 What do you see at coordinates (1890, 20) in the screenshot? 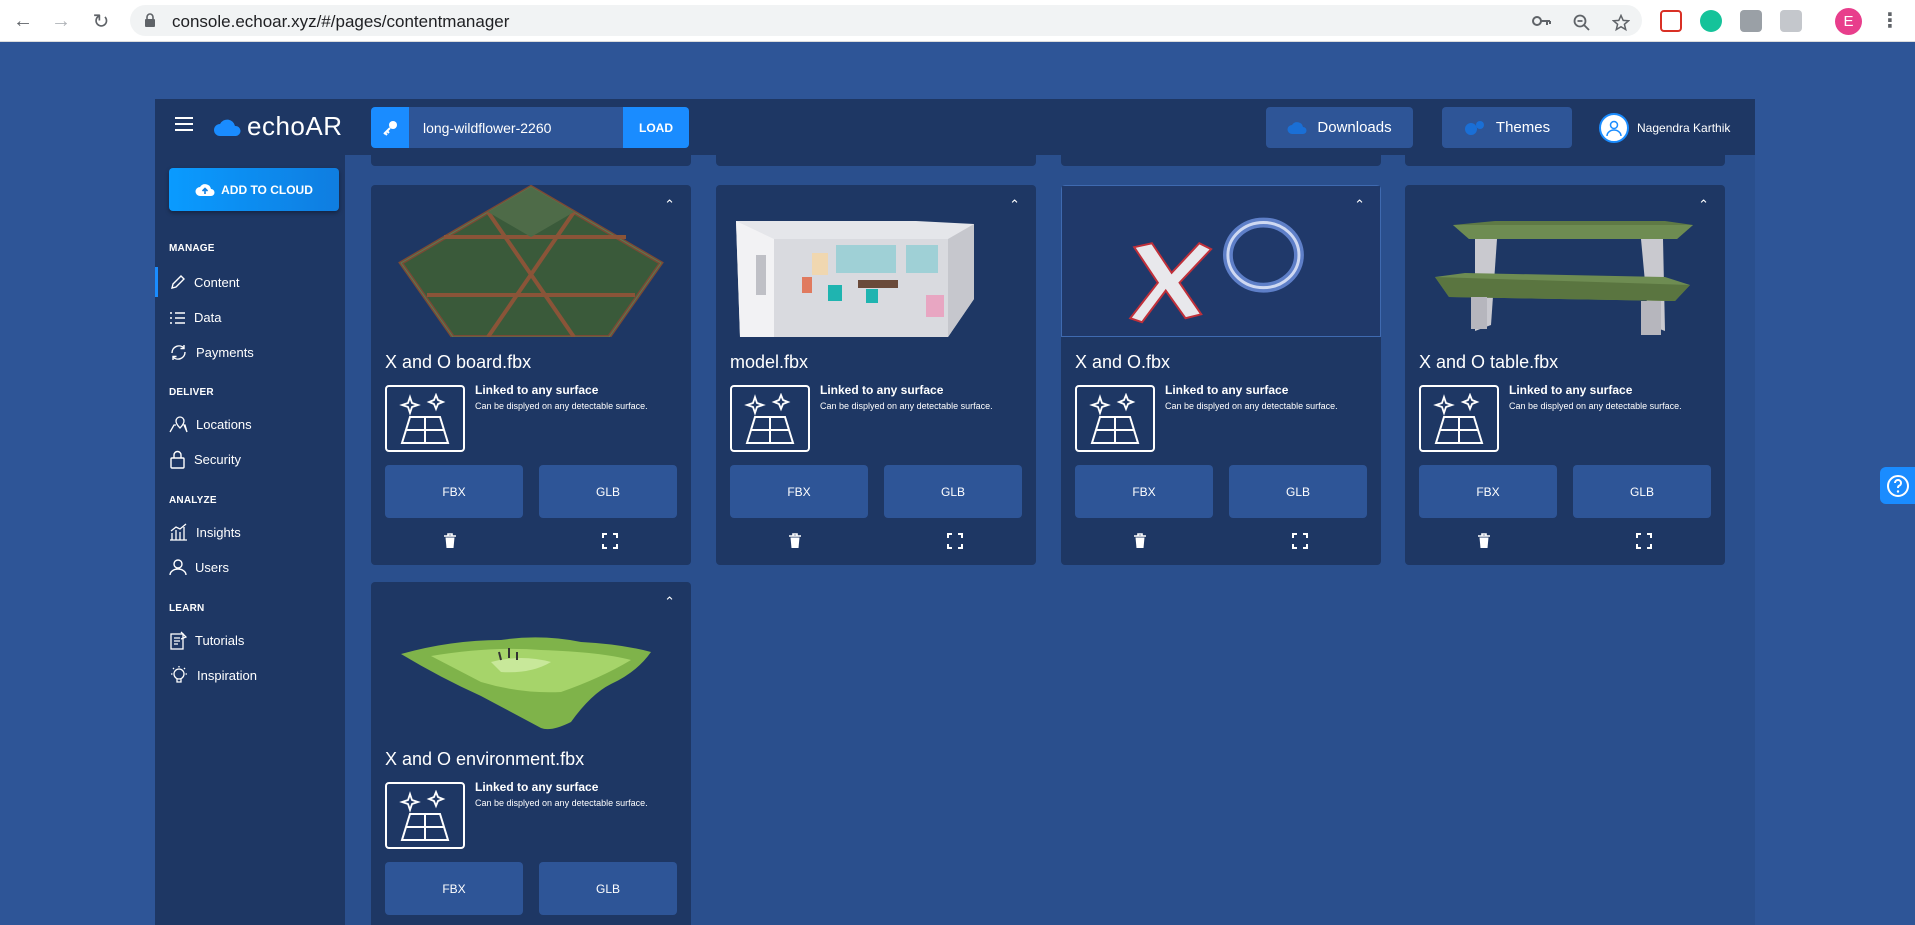
I see `browser-menu-icon: ⋮` at bounding box center [1890, 20].